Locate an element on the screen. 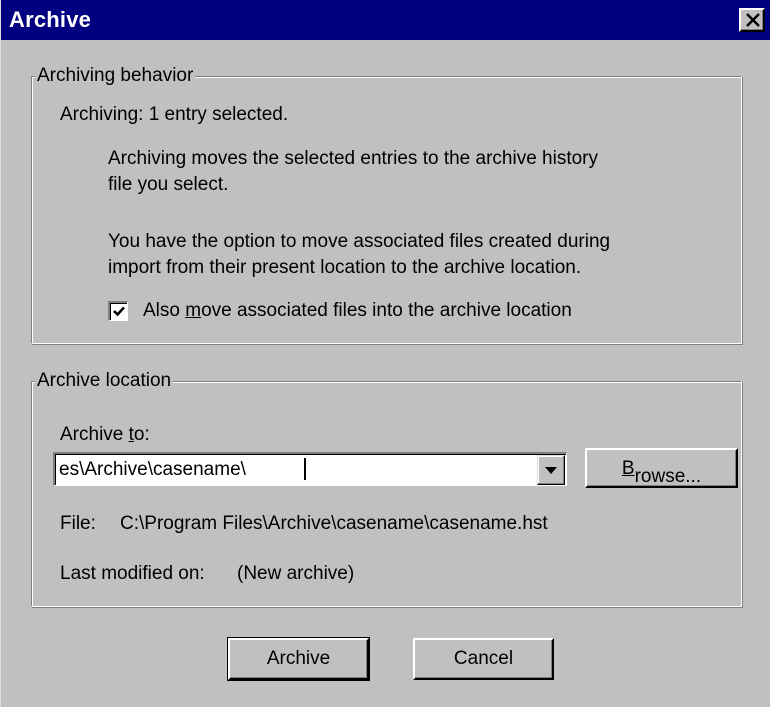 This screenshot has width=770, height=707. last-modified-label: Last modified on: is located at coordinates (132, 573).